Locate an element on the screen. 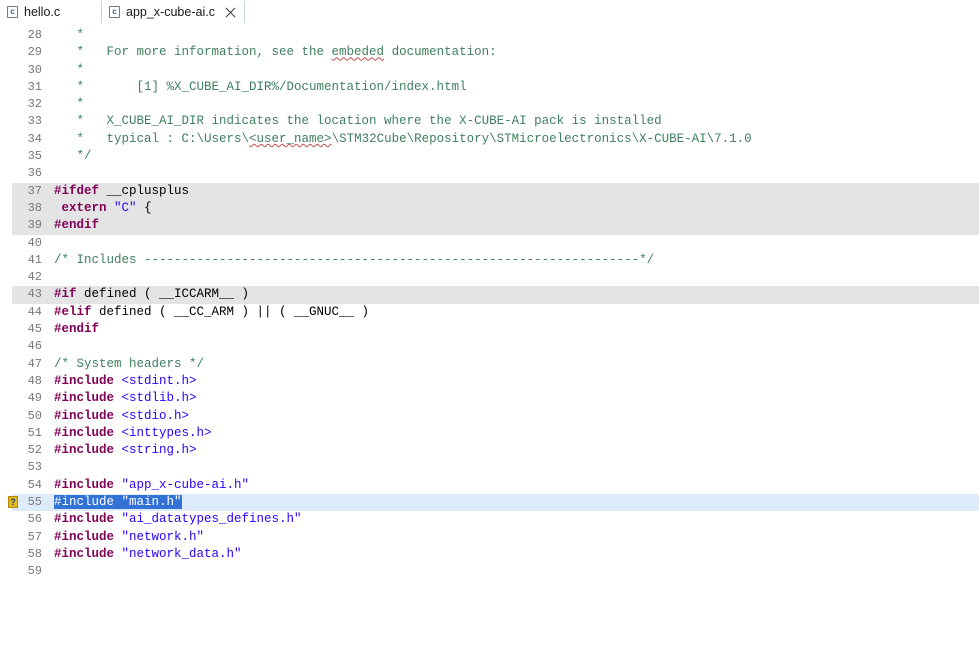 The height and width of the screenshot is (671, 979). line-number: 36 is located at coordinates (34, 173).